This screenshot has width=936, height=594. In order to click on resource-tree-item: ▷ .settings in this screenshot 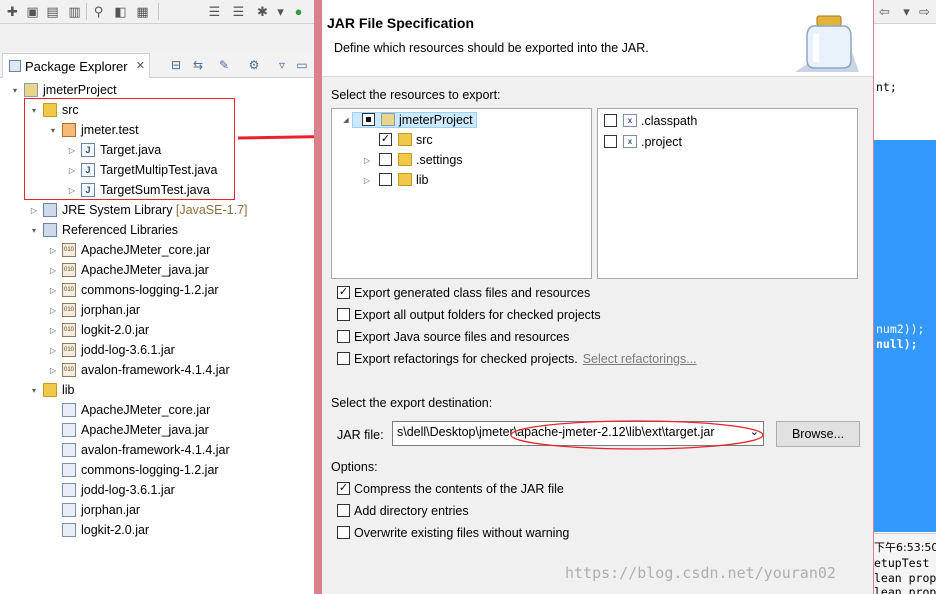, I will do `click(412, 160)`.